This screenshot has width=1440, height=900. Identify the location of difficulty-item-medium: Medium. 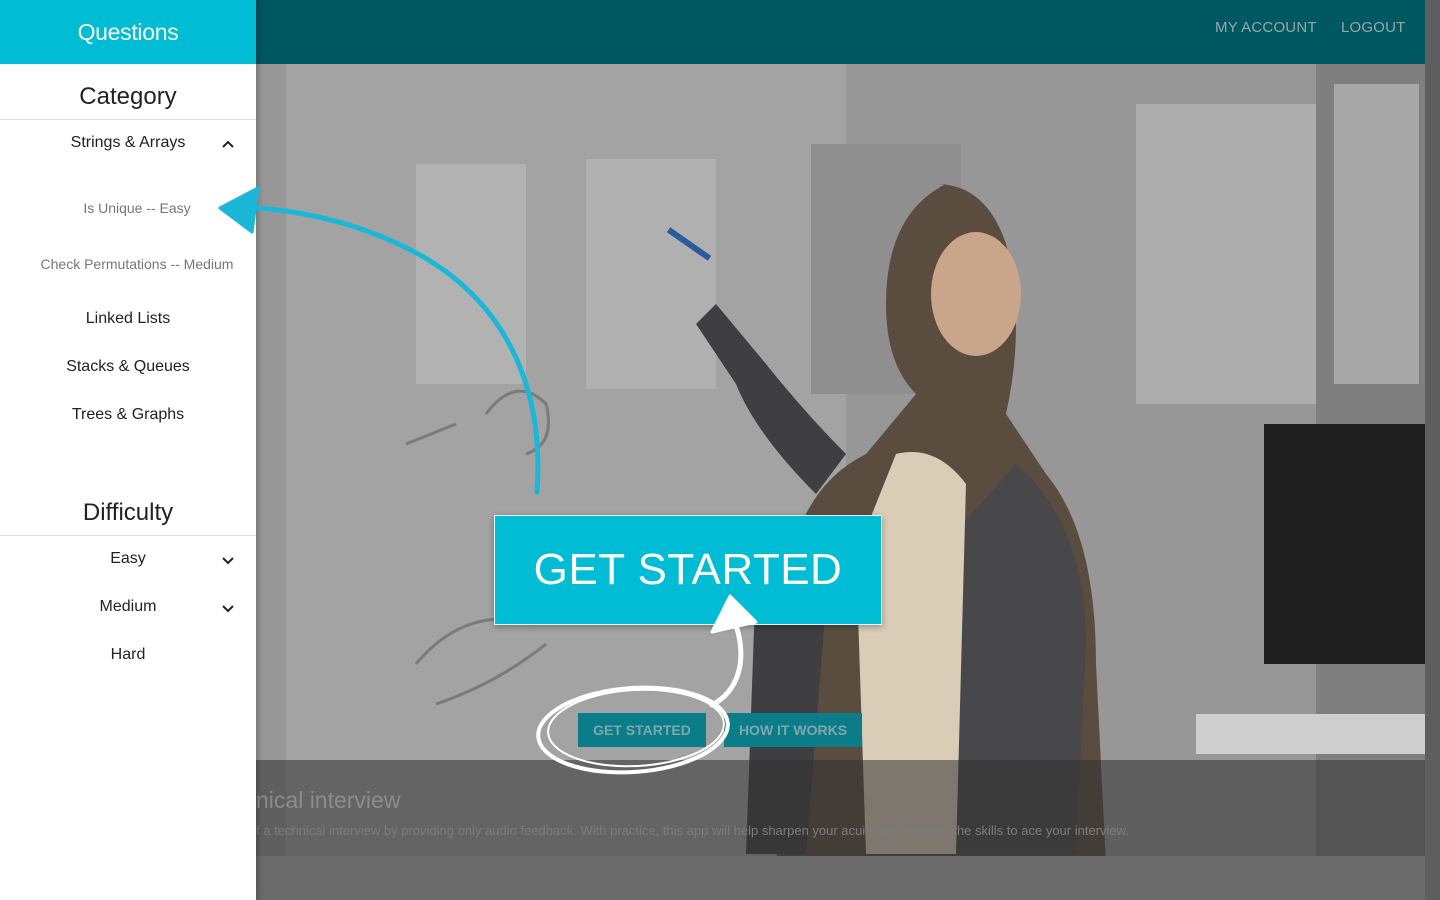
(128, 607).